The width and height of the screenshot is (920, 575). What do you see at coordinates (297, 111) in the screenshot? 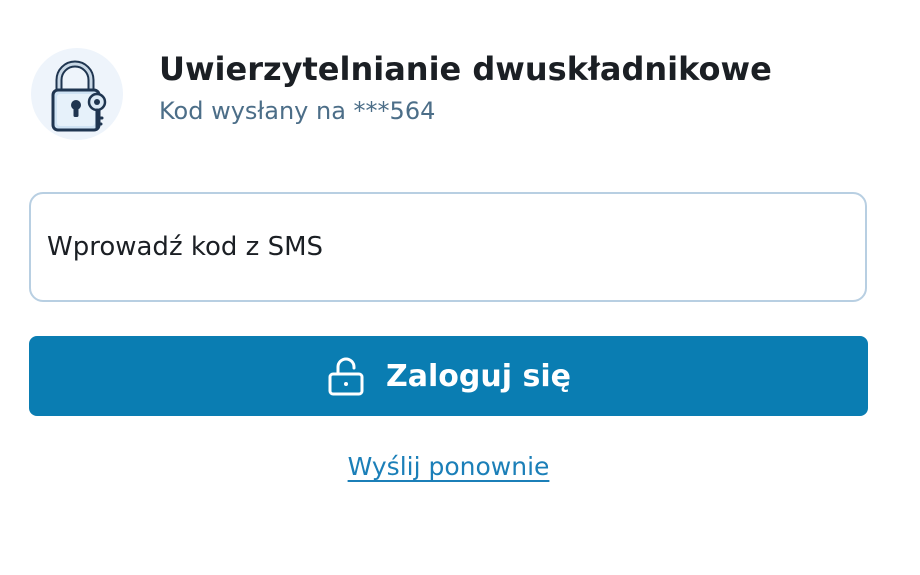
I see `sms-sent-to-text: Kod wysłany na ***564` at bounding box center [297, 111].